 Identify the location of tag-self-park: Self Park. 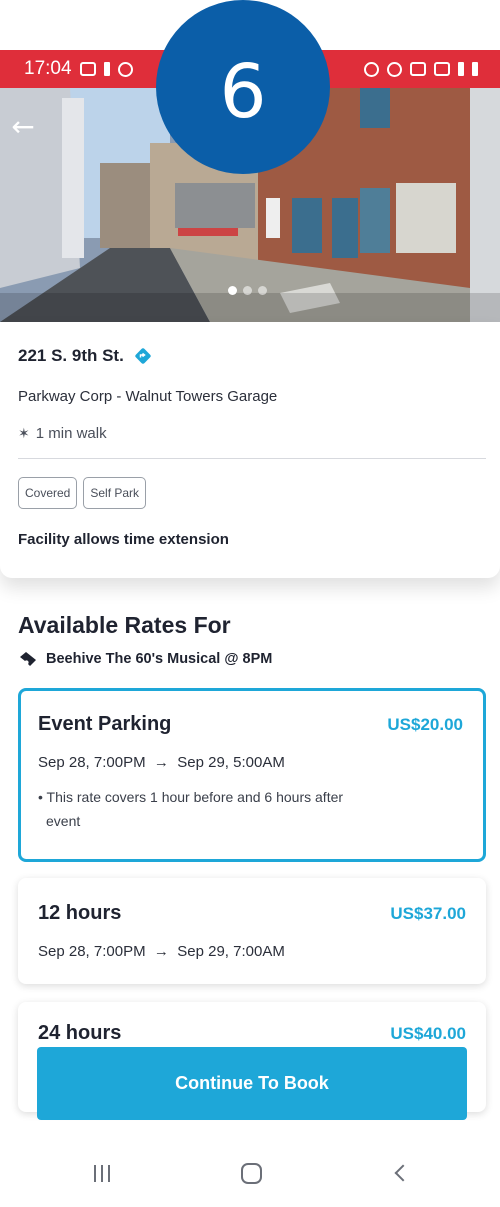
(115, 493).